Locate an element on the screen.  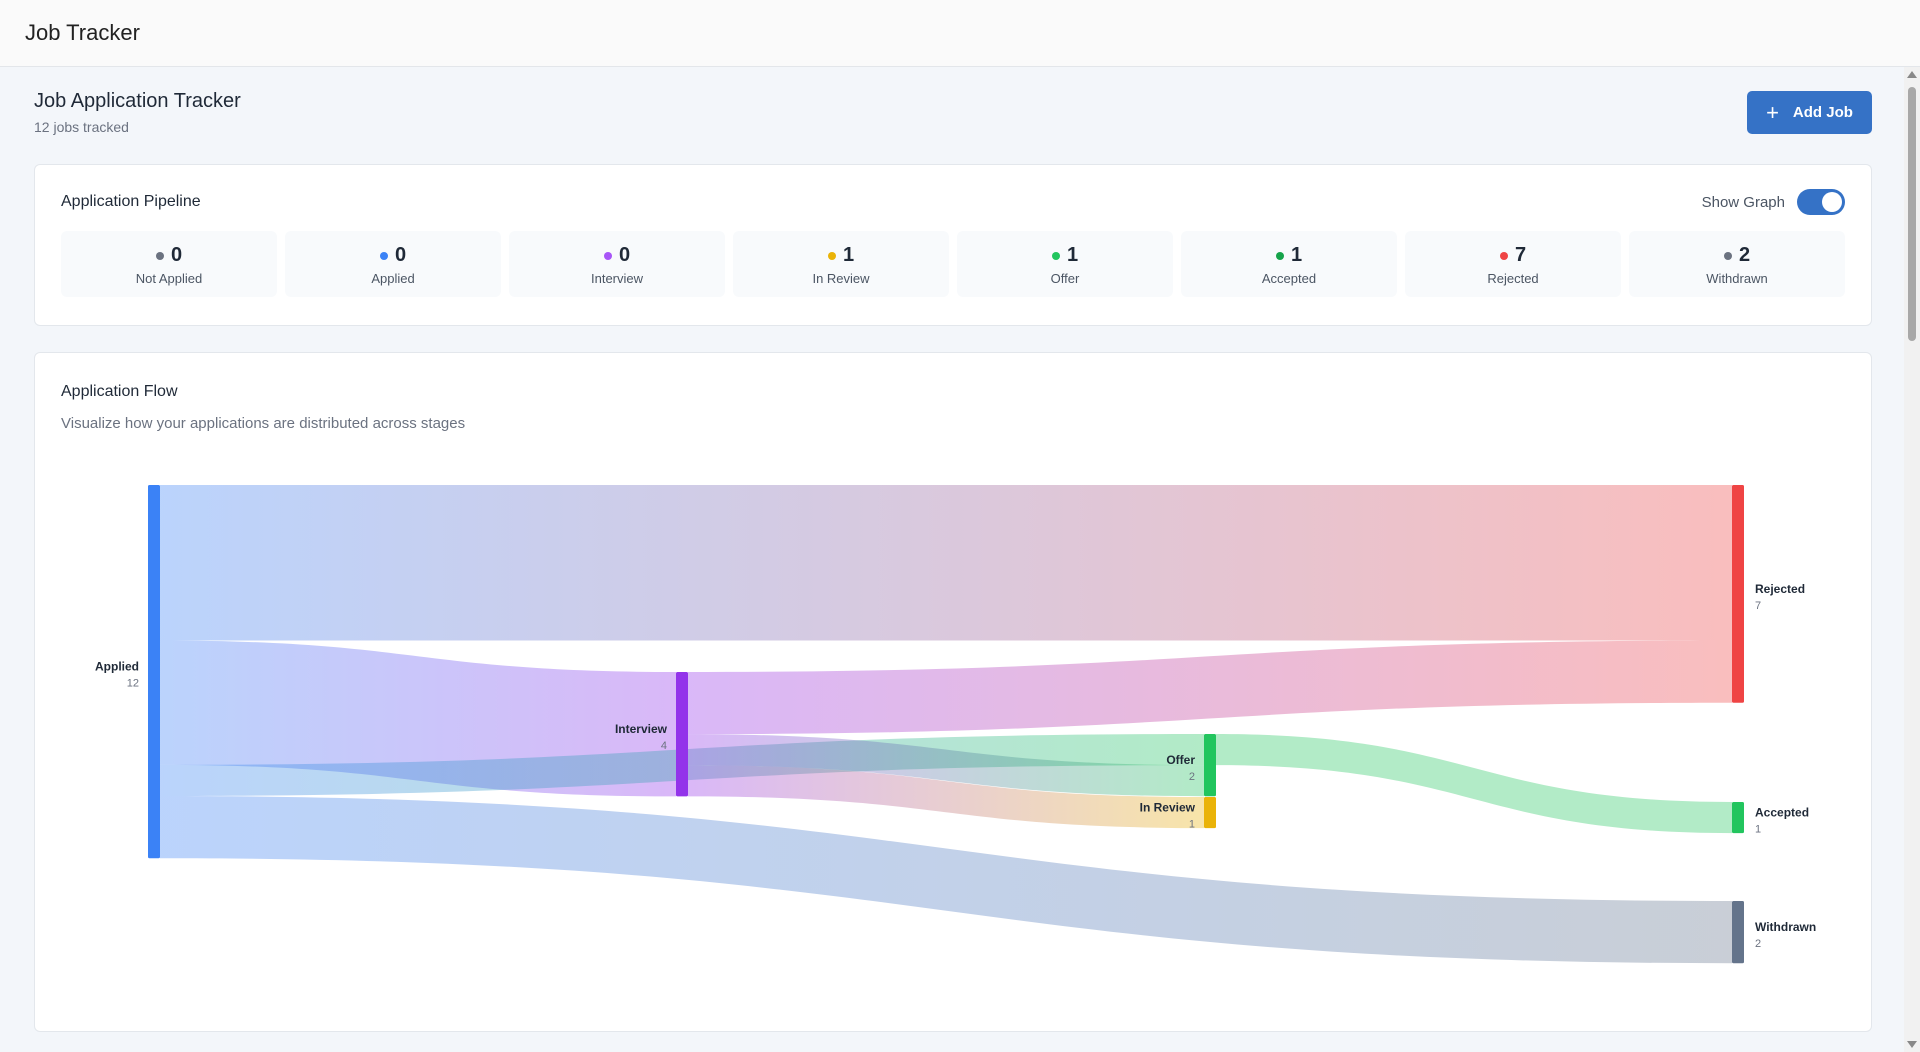
stat-not-applied: 0 Not Applied is located at coordinates (169, 264).